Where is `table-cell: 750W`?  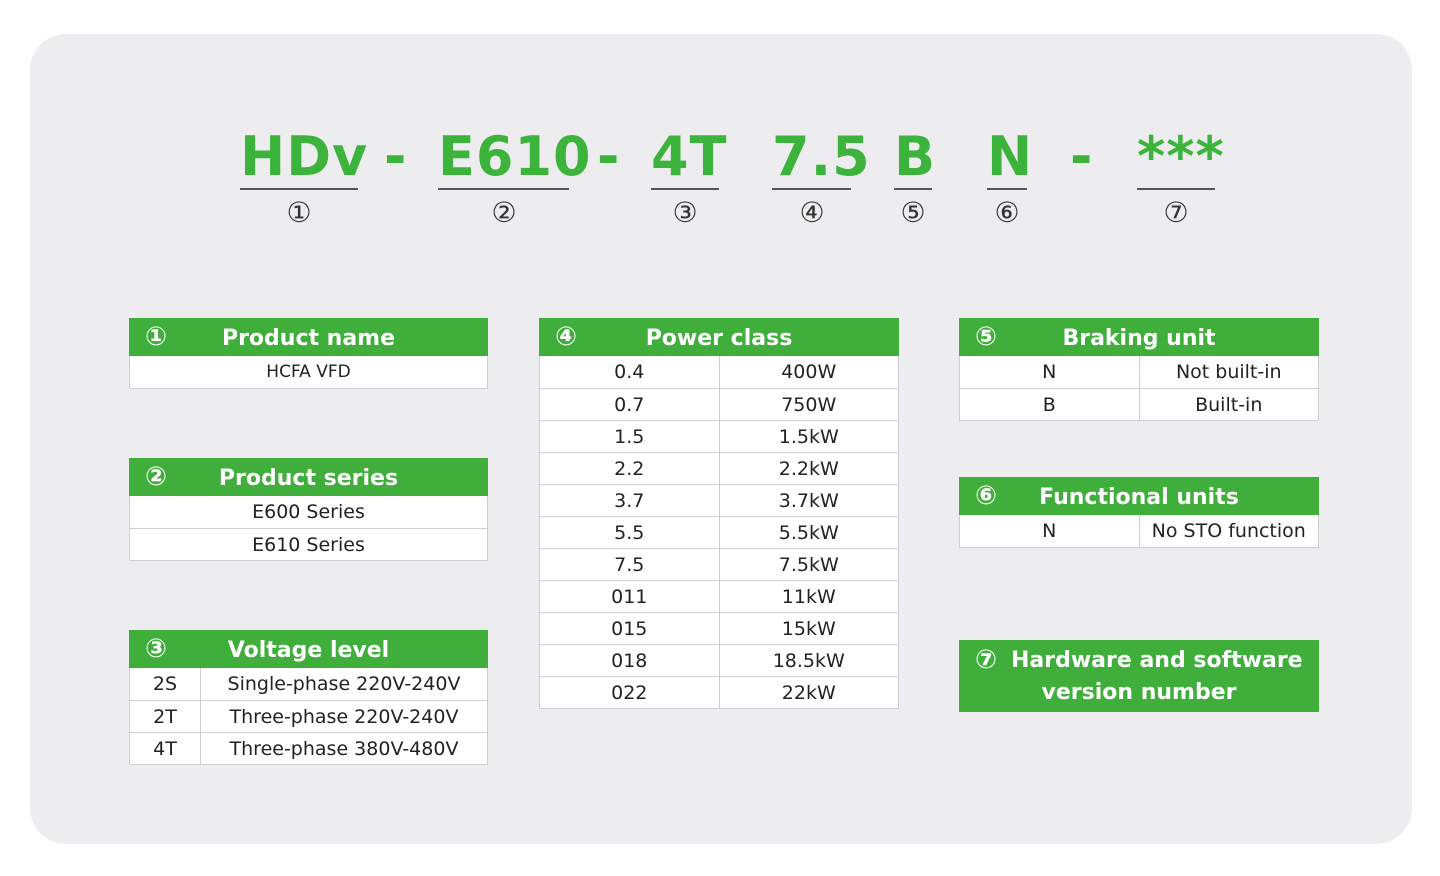
table-cell: 750W is located at coordinates (808, 404).